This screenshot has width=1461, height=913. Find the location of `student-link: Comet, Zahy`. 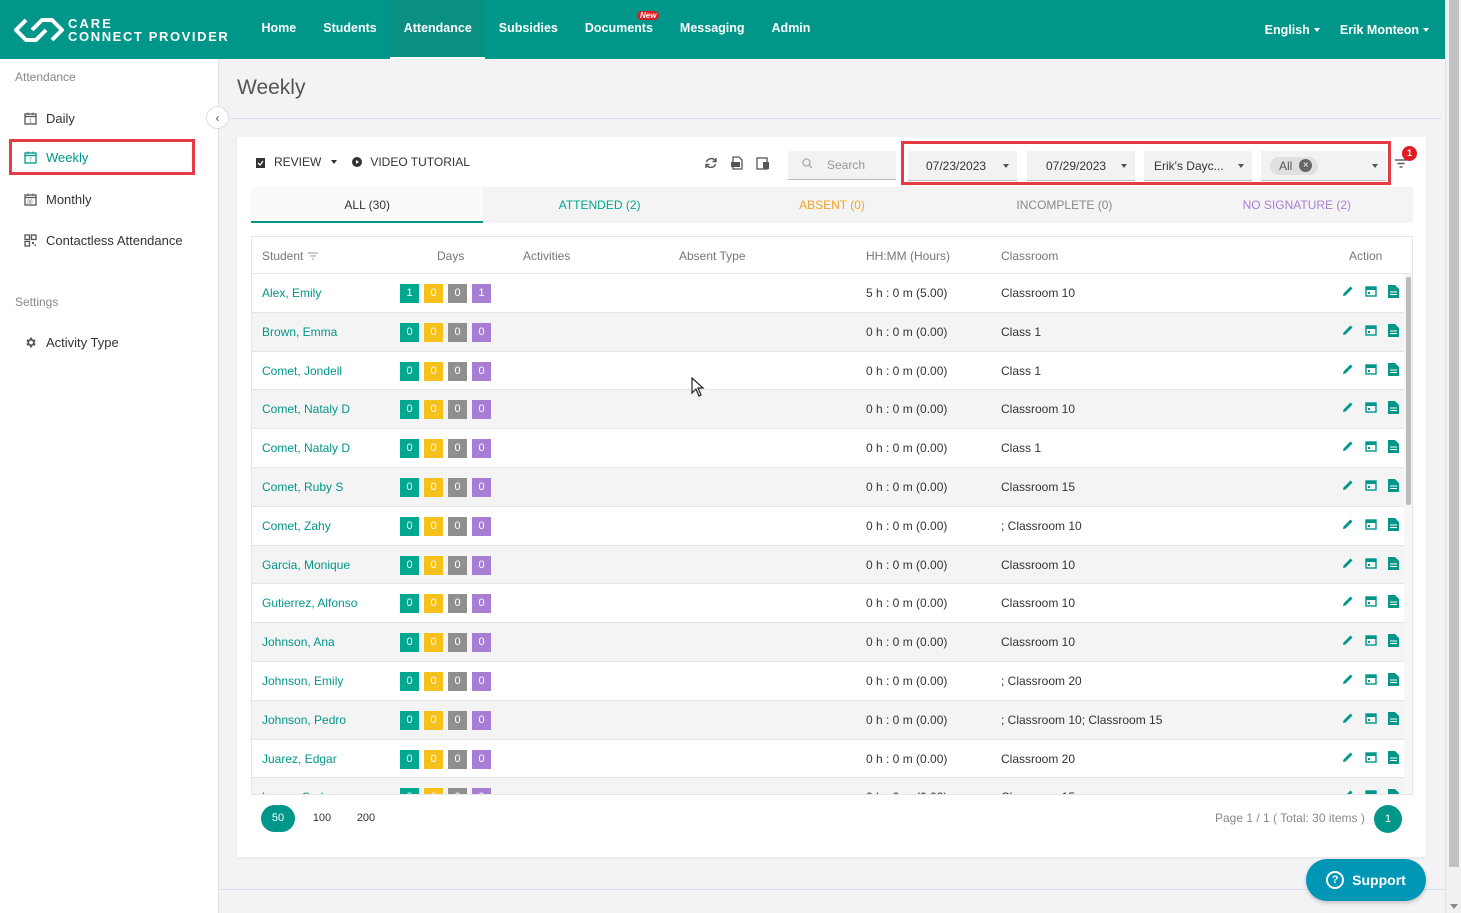

student-link: Comet, Zahy is located at coordinates (296, 526).